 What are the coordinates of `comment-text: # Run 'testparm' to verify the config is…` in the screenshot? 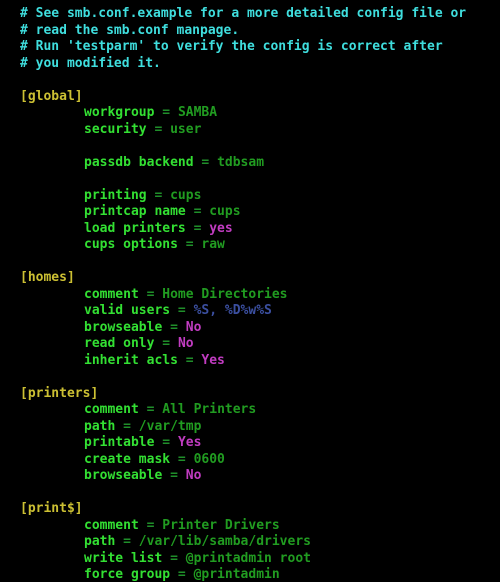 It's located at (231, 46).